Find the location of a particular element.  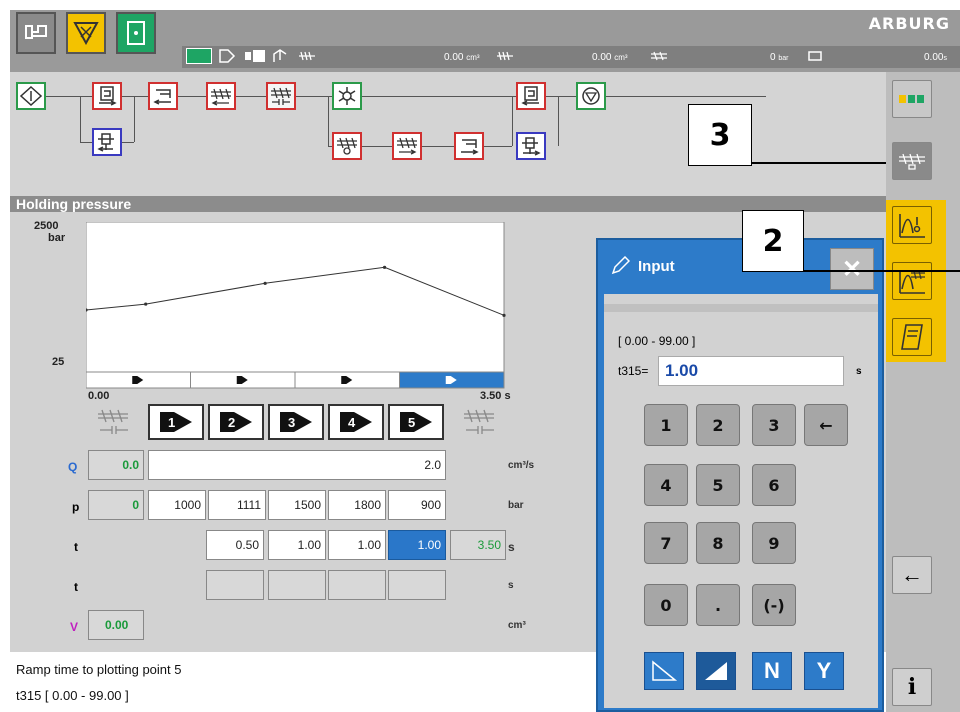

point-3-button: 3 is located at coordinates (296, 422).